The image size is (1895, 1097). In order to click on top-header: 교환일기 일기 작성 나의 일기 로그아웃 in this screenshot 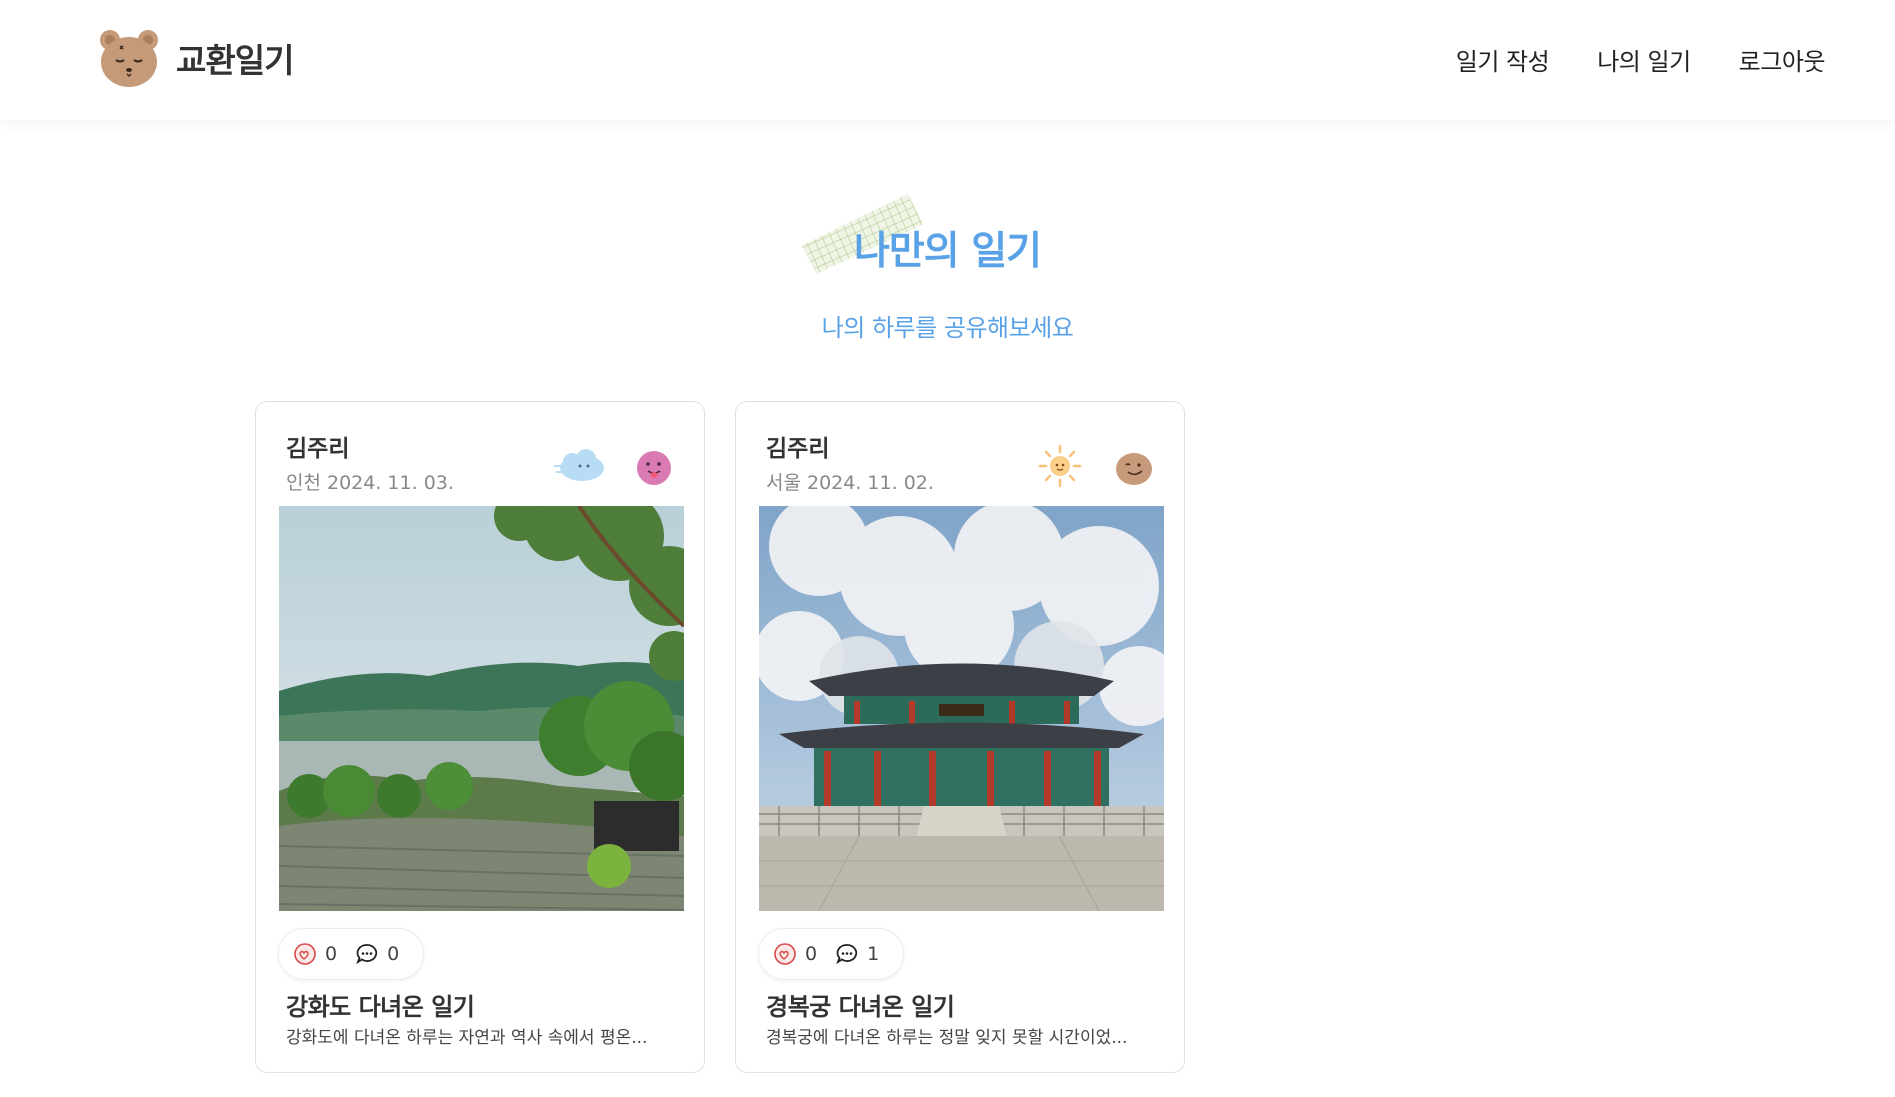, I will do `click(947, 60)`.